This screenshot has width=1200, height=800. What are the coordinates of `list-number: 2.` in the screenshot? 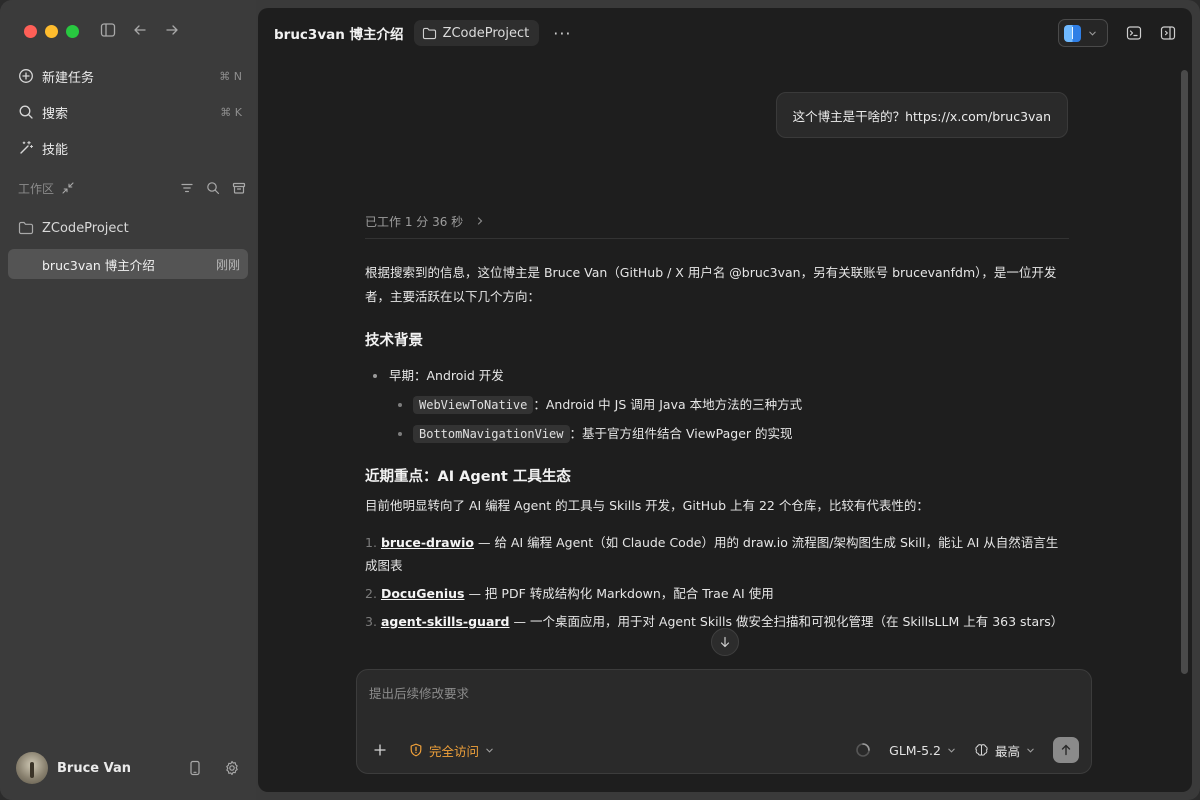 It's located at (371, 593).